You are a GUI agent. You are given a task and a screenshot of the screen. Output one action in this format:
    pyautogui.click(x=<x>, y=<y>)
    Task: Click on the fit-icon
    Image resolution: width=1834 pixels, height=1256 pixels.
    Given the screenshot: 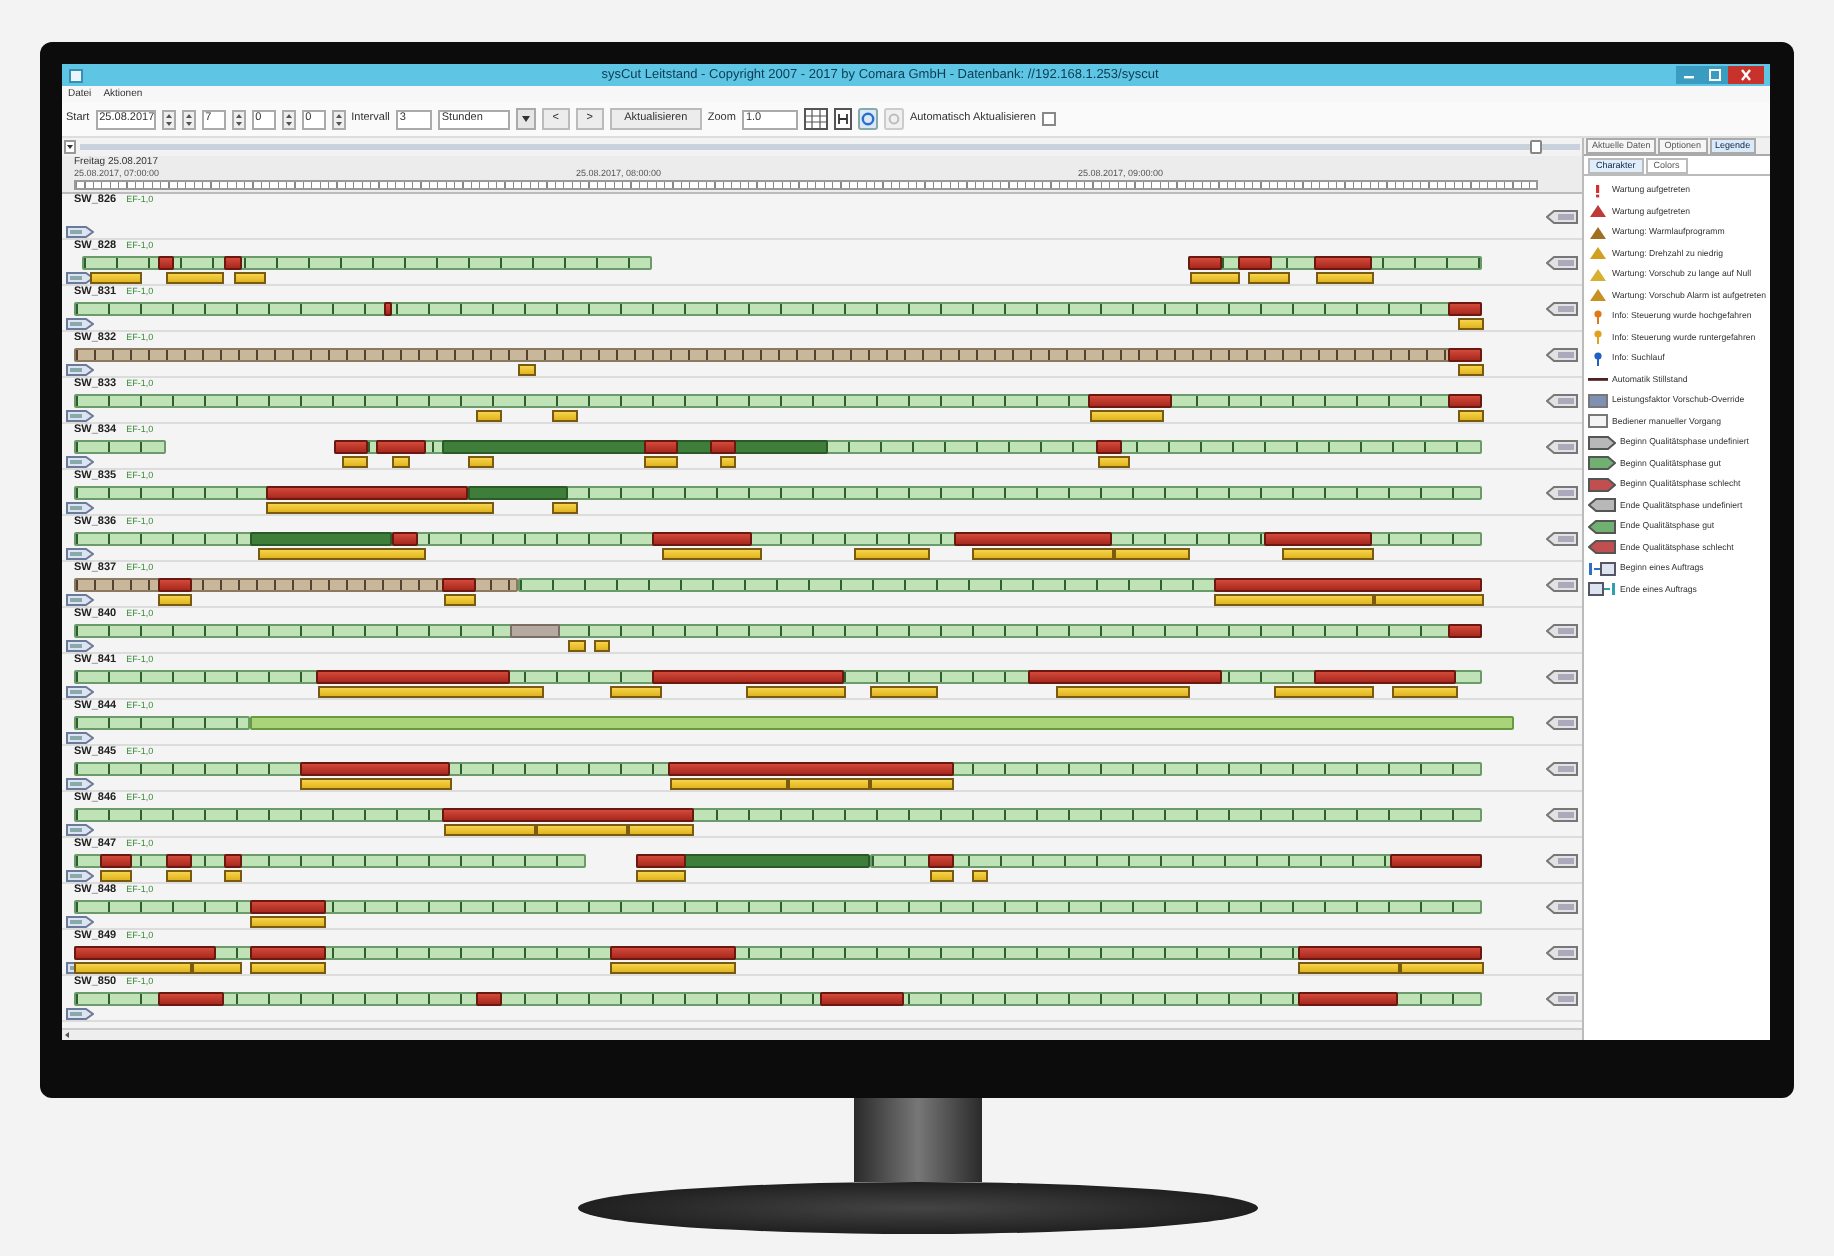 What is the action you would take?
    pyautogui.click(x=842, y=119)
    